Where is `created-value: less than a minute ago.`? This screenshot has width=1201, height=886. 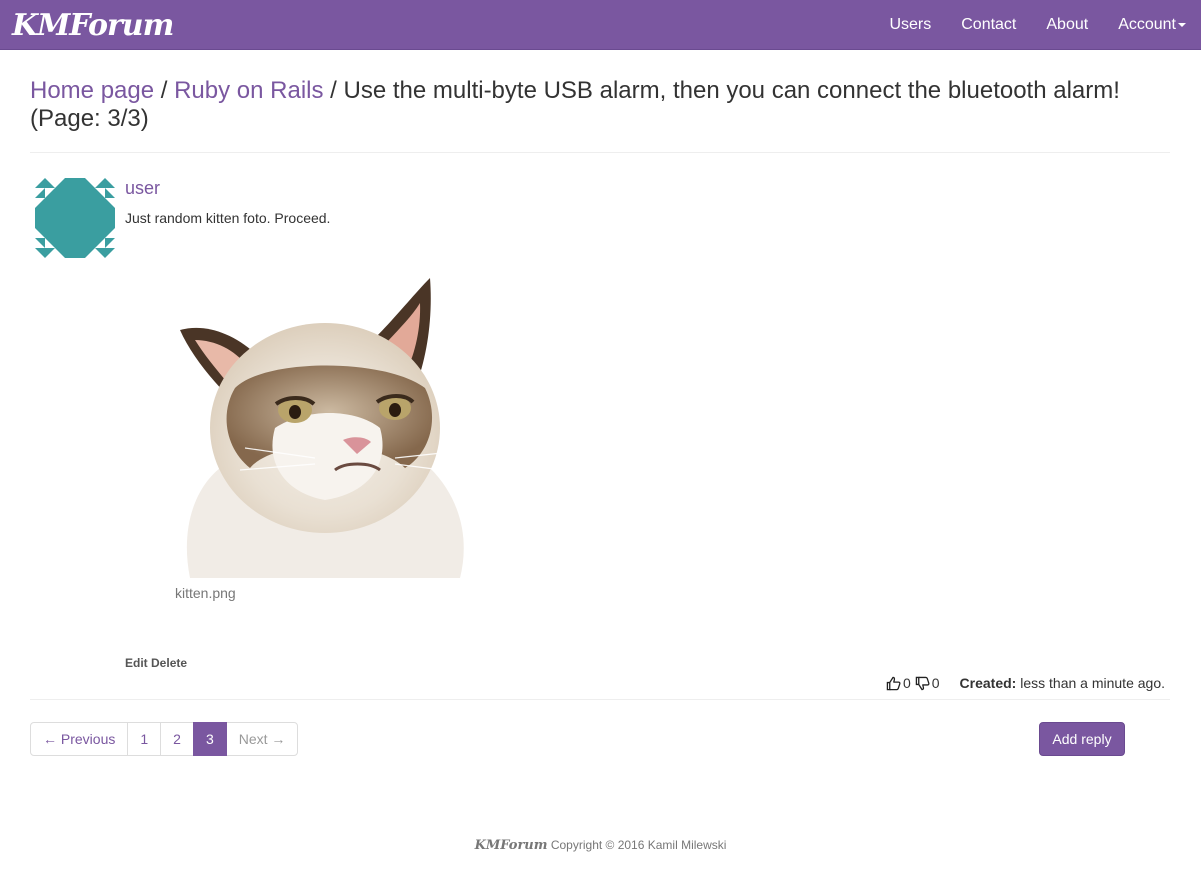 created-value: less than a minute ago. is located at coordinates (1092, 683).